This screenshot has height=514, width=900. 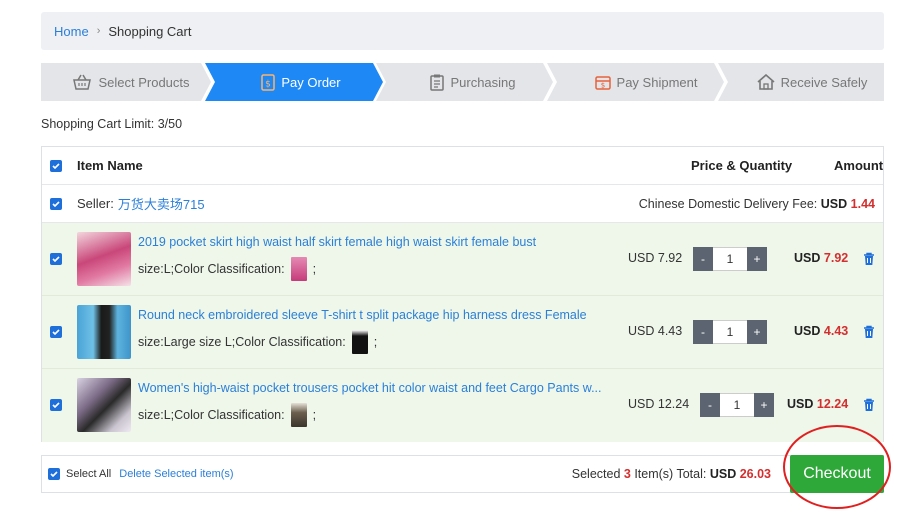 What do you see at coordinates (88, 474) in the screenshot?
I see `select-all-label: Select All` at bounding box center [88, 474].